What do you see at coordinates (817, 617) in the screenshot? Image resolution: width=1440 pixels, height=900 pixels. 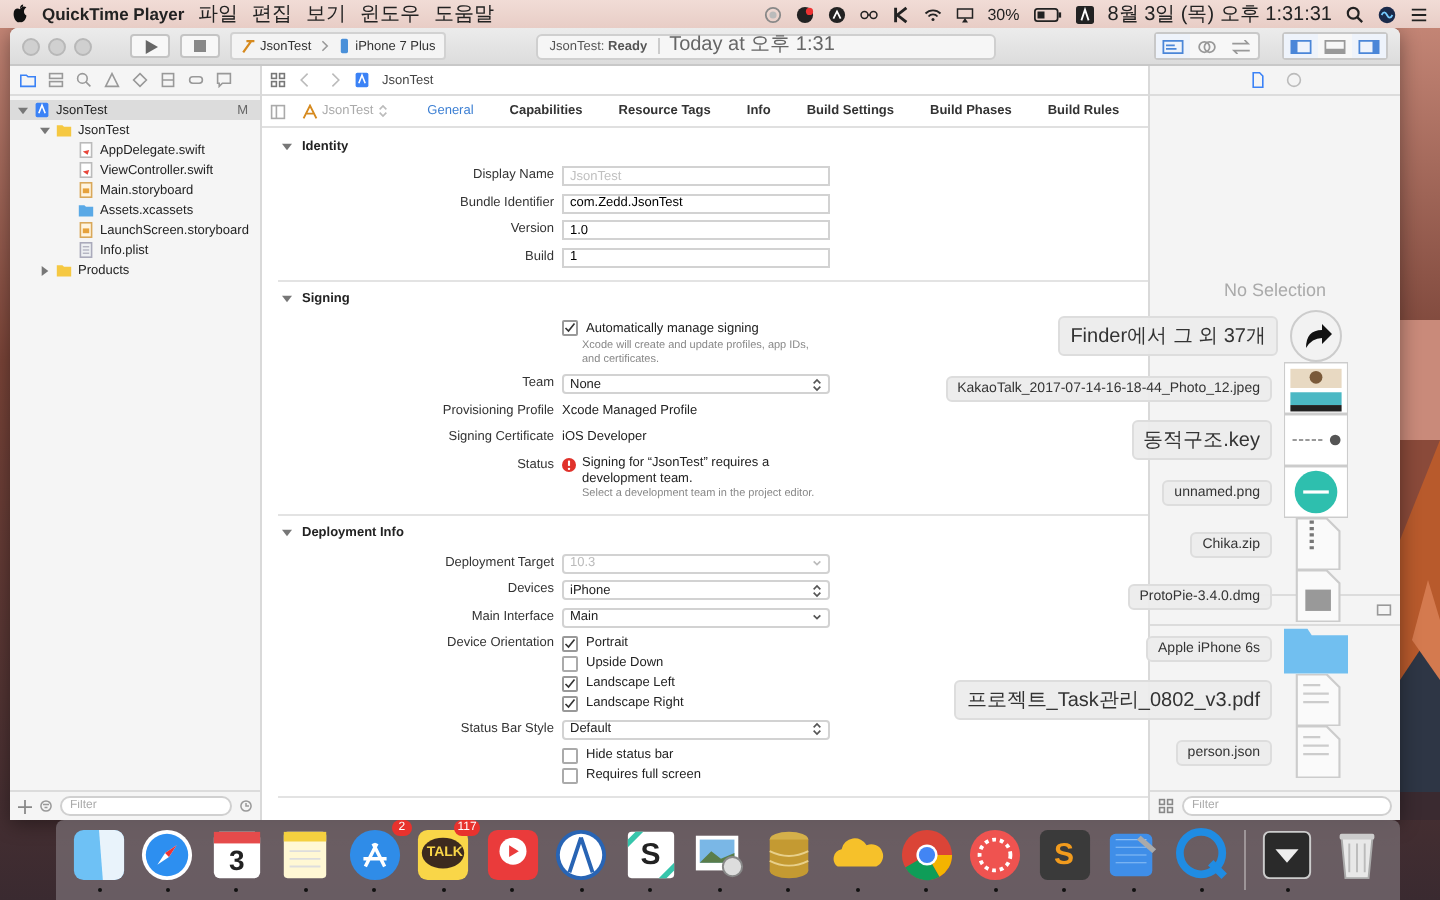 I see `chevron-down-icon` at bounding box center [817, 617].